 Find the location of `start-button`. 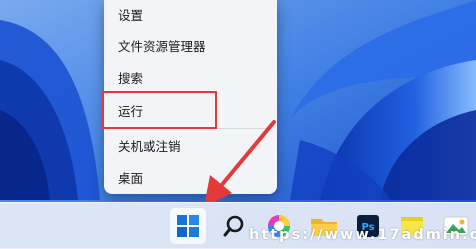

start-button is located at coordinates (188, 226).